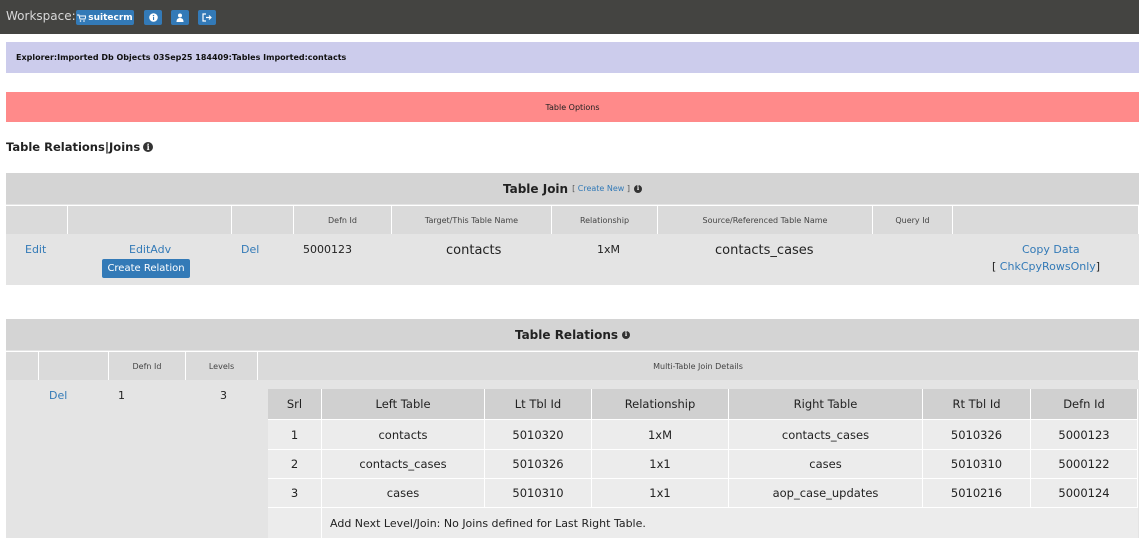  I want to click on section-title-text: Table Relations|Joins, so click(73, 147).